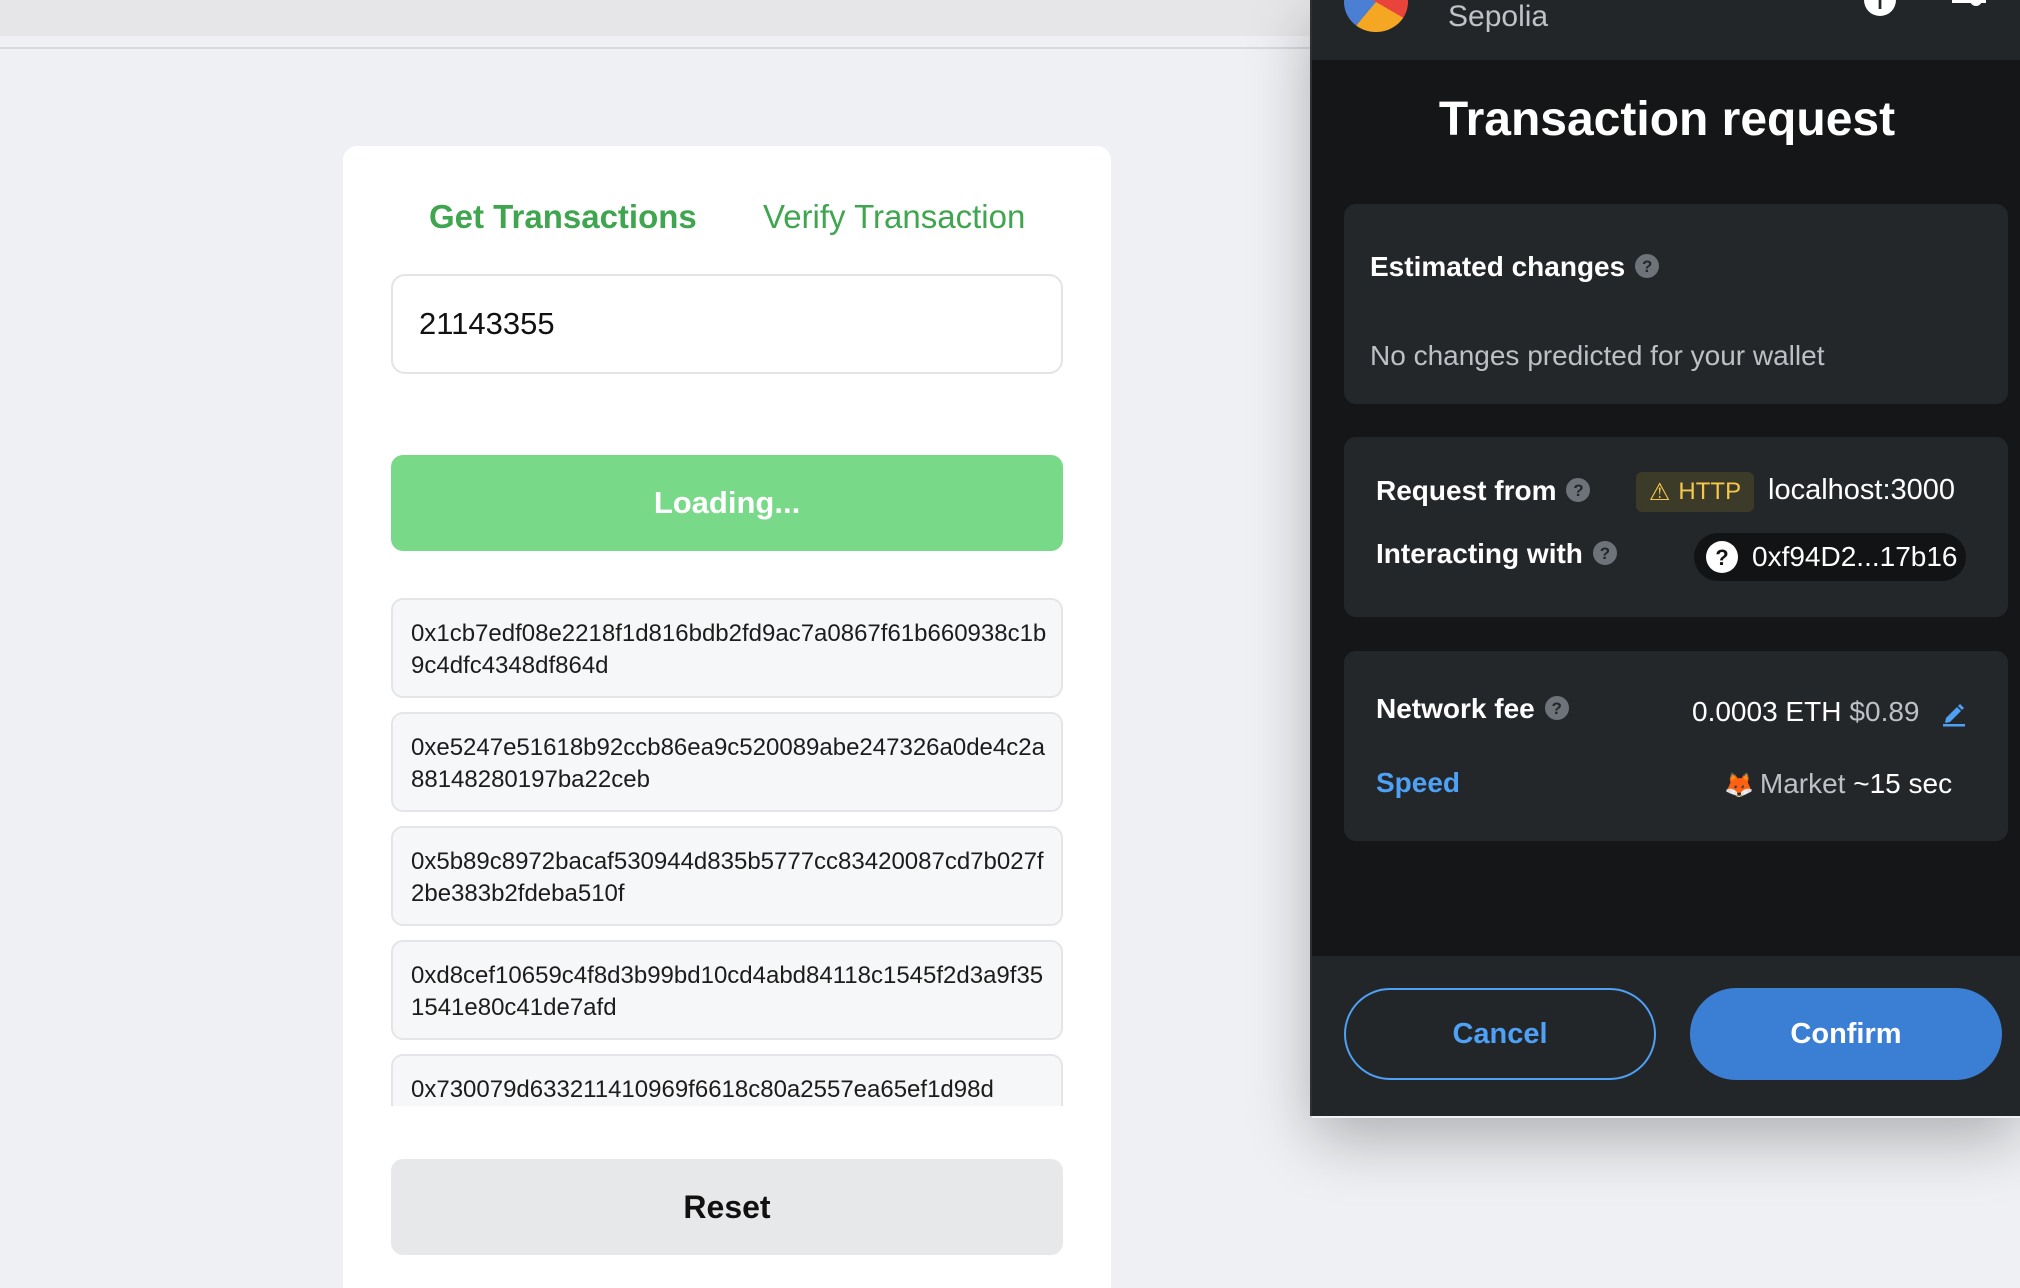  I want to click on tab-verify-transaction: Verify Transaction, so click(894, 217).